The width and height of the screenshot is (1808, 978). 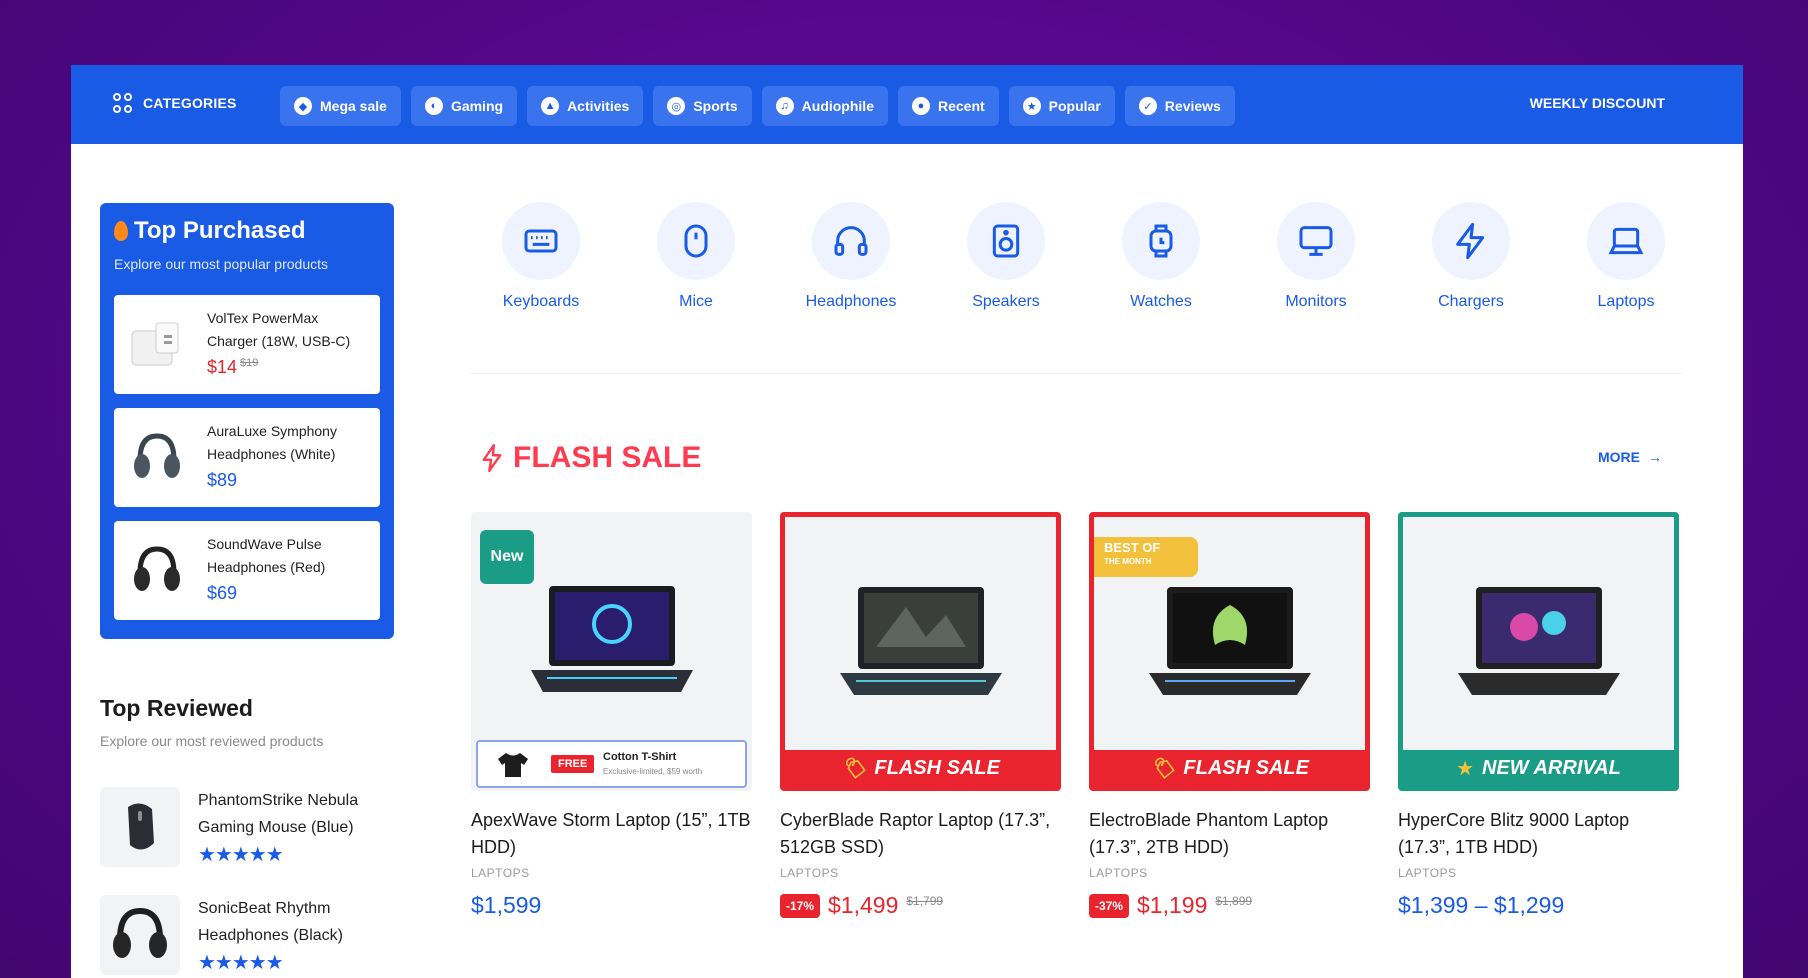 I want to click on category-headphones: Headphones, so click(x=851, y=256).